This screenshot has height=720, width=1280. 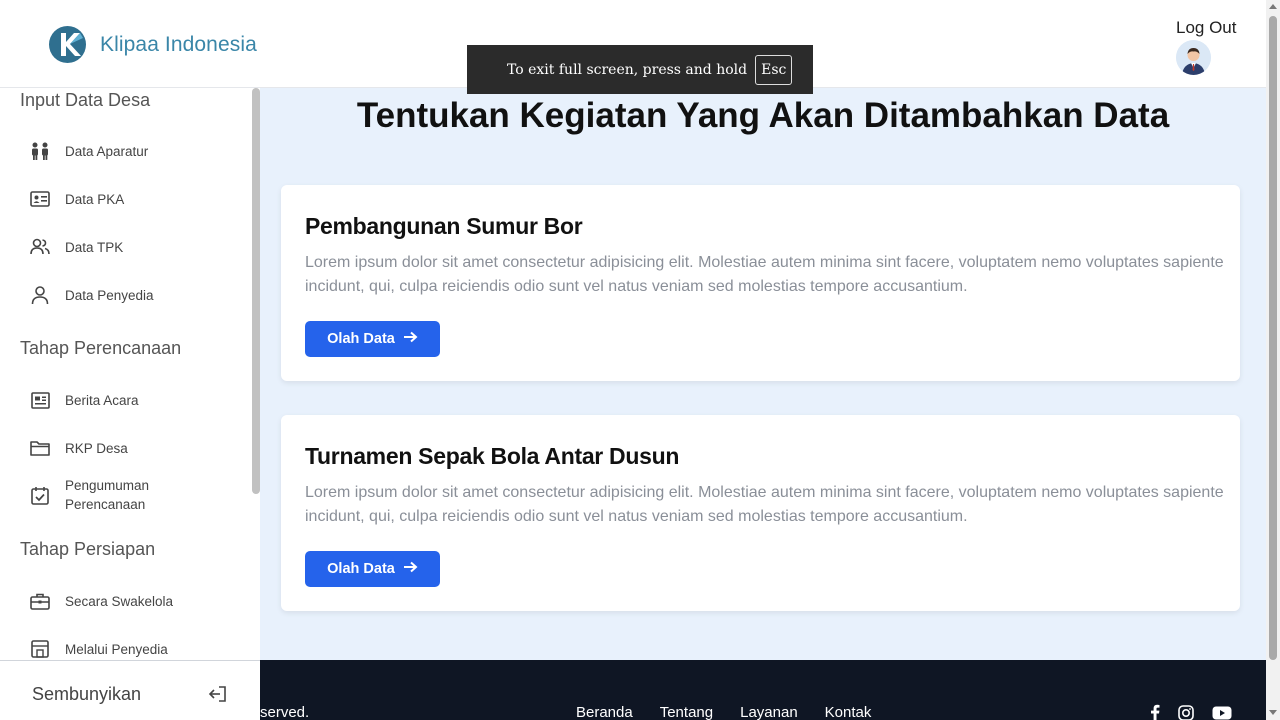 I want to click on footer-link-beranda: Beranda, so click(x=604, y=712).